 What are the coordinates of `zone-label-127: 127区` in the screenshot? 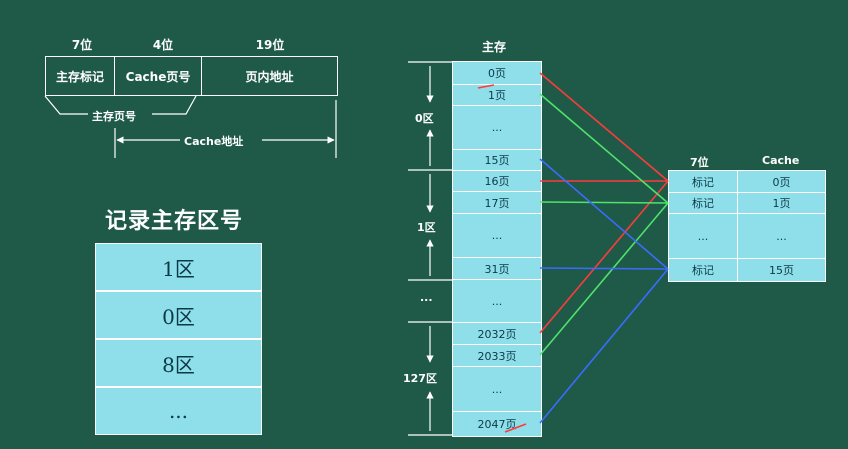 It's located at (420, 378).